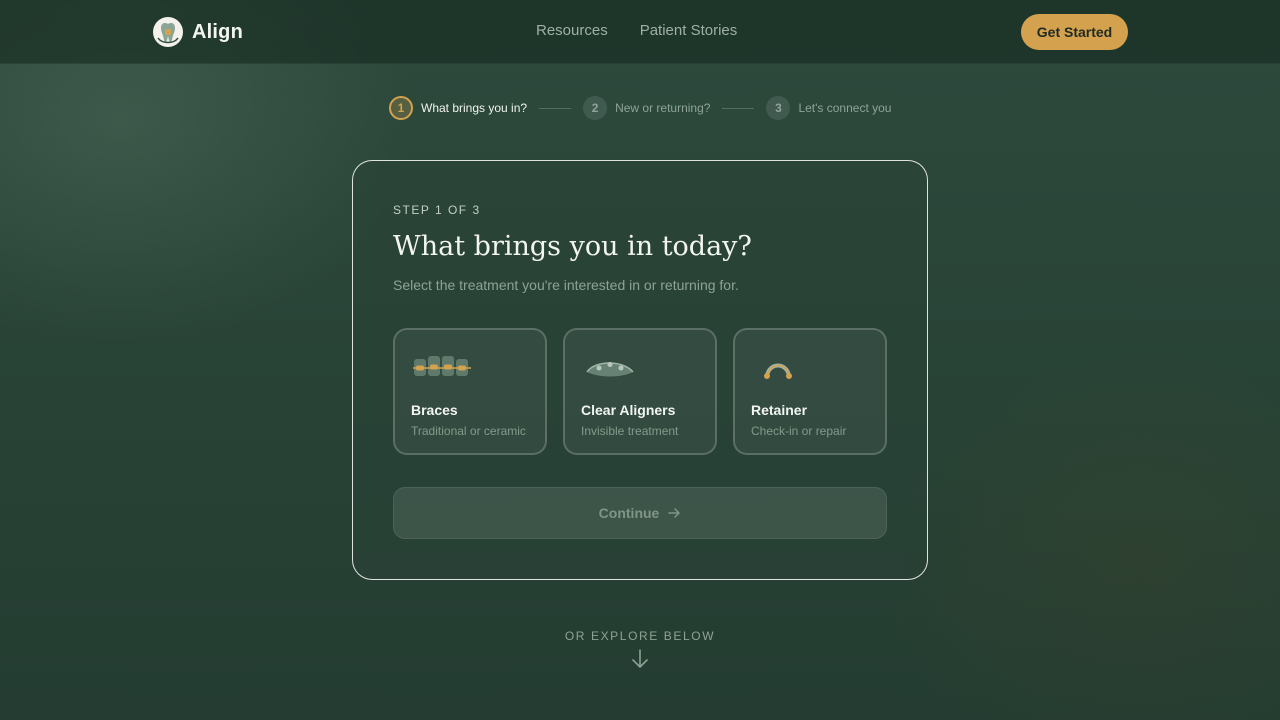  Describe the element at coordinates (1074, 32) in the screenshot. I see `get-started-button: Get Started` at that location.